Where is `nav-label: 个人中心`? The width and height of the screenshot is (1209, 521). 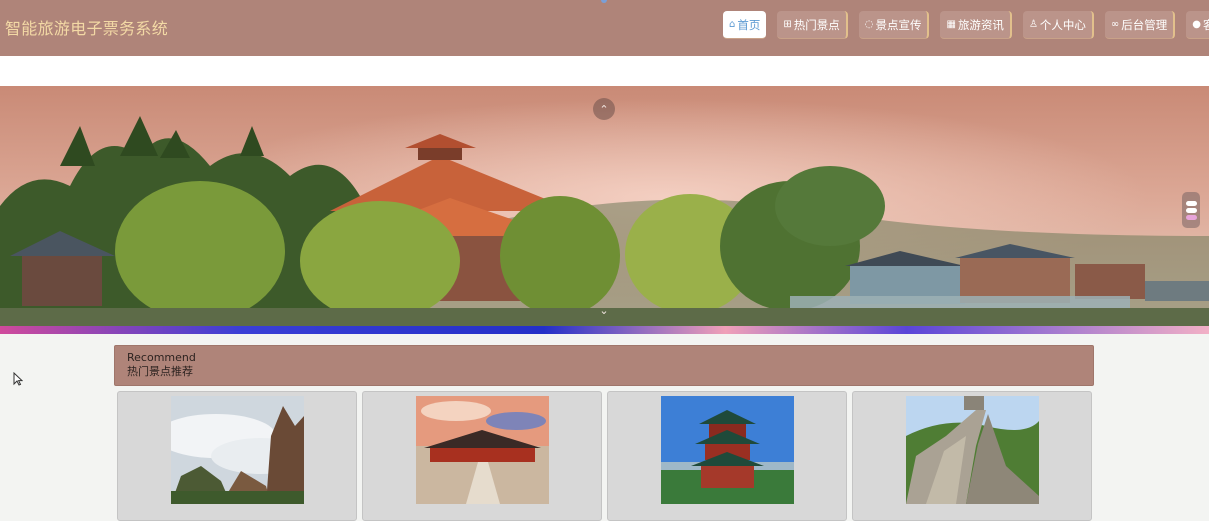 nav-label: 个人中心 is located at coordinates (1062, 24).